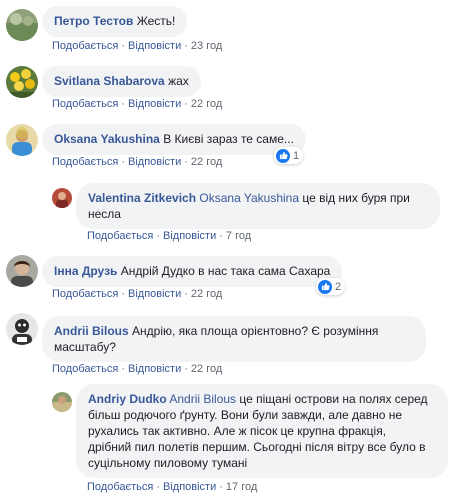 The height and width of the screenshot is (500, 476). I want to click on reaction-number: 2, so click(338, 286).